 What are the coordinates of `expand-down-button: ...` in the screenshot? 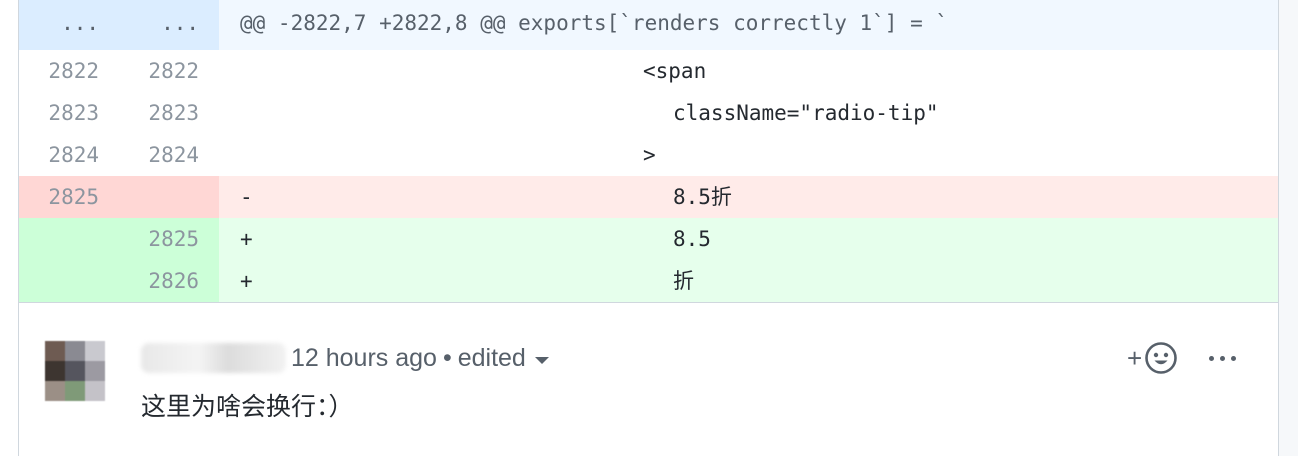 It's located at (169, 25).